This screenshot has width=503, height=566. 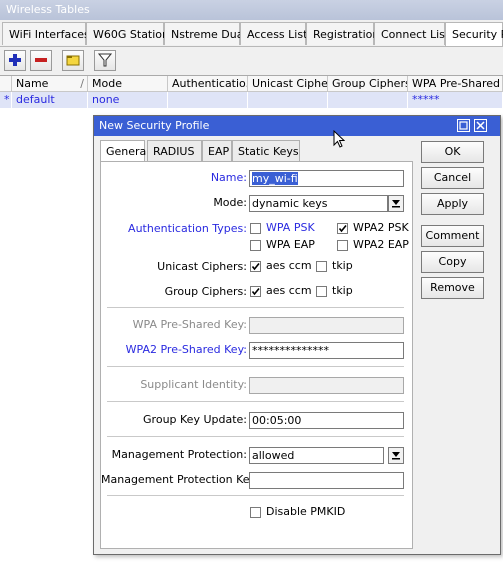 I want to click on table-header-marker, so click(x=6, y=84).